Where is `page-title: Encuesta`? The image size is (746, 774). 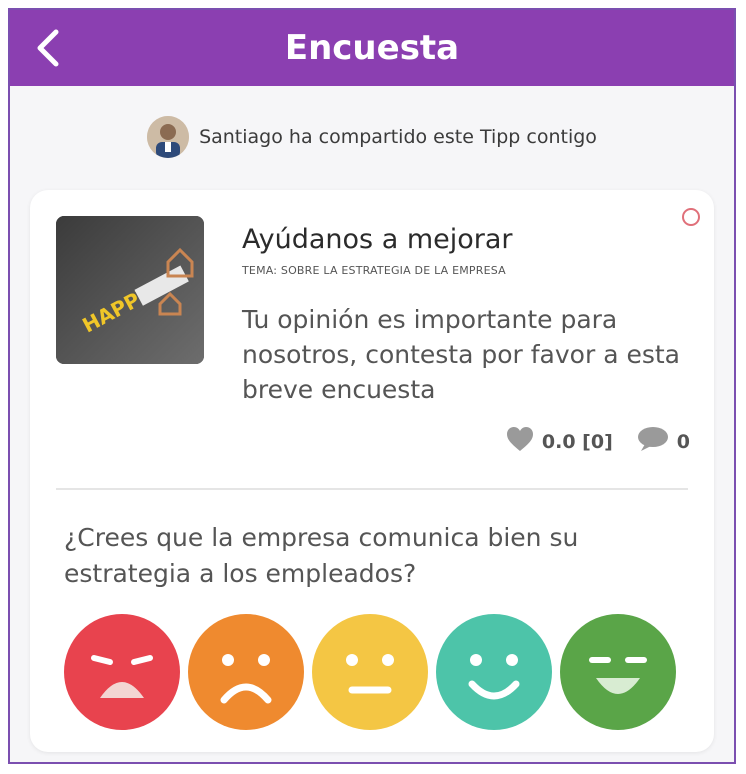
page-title: Encuesta is located at coordinates (372, 48).